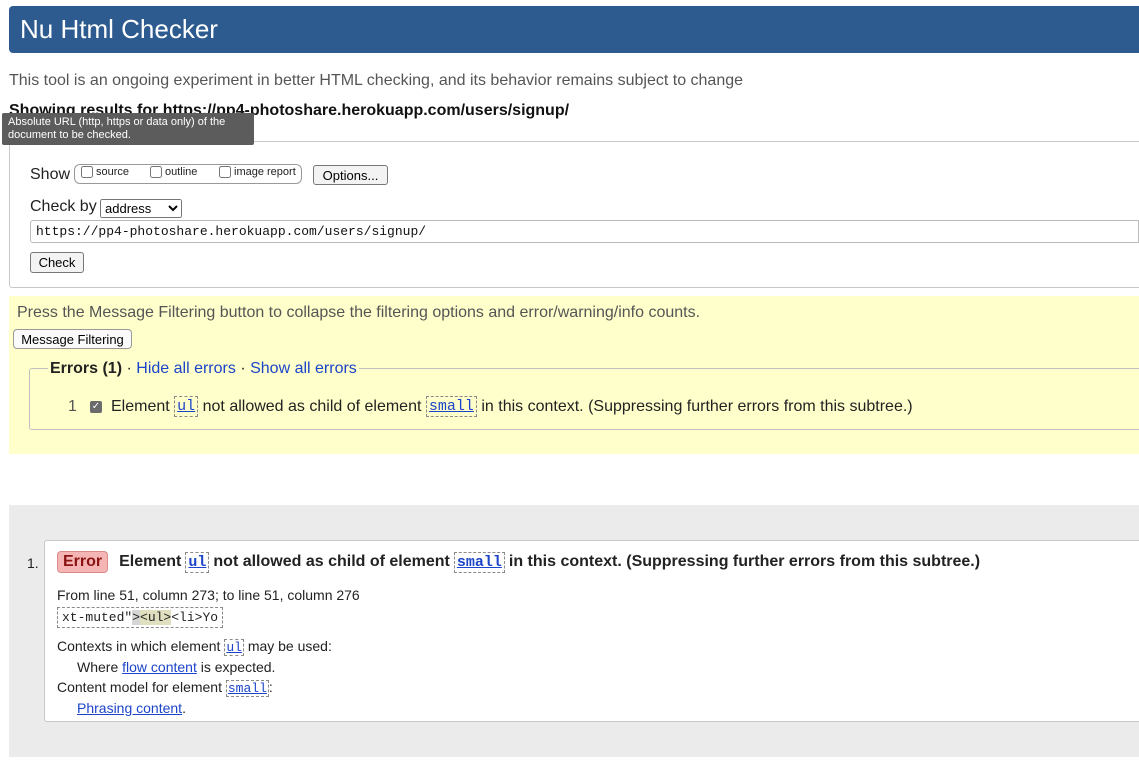 The width and height of the screenshot is (1139, 771). I want to click on show-outline-option: outline, so click(172, 172).